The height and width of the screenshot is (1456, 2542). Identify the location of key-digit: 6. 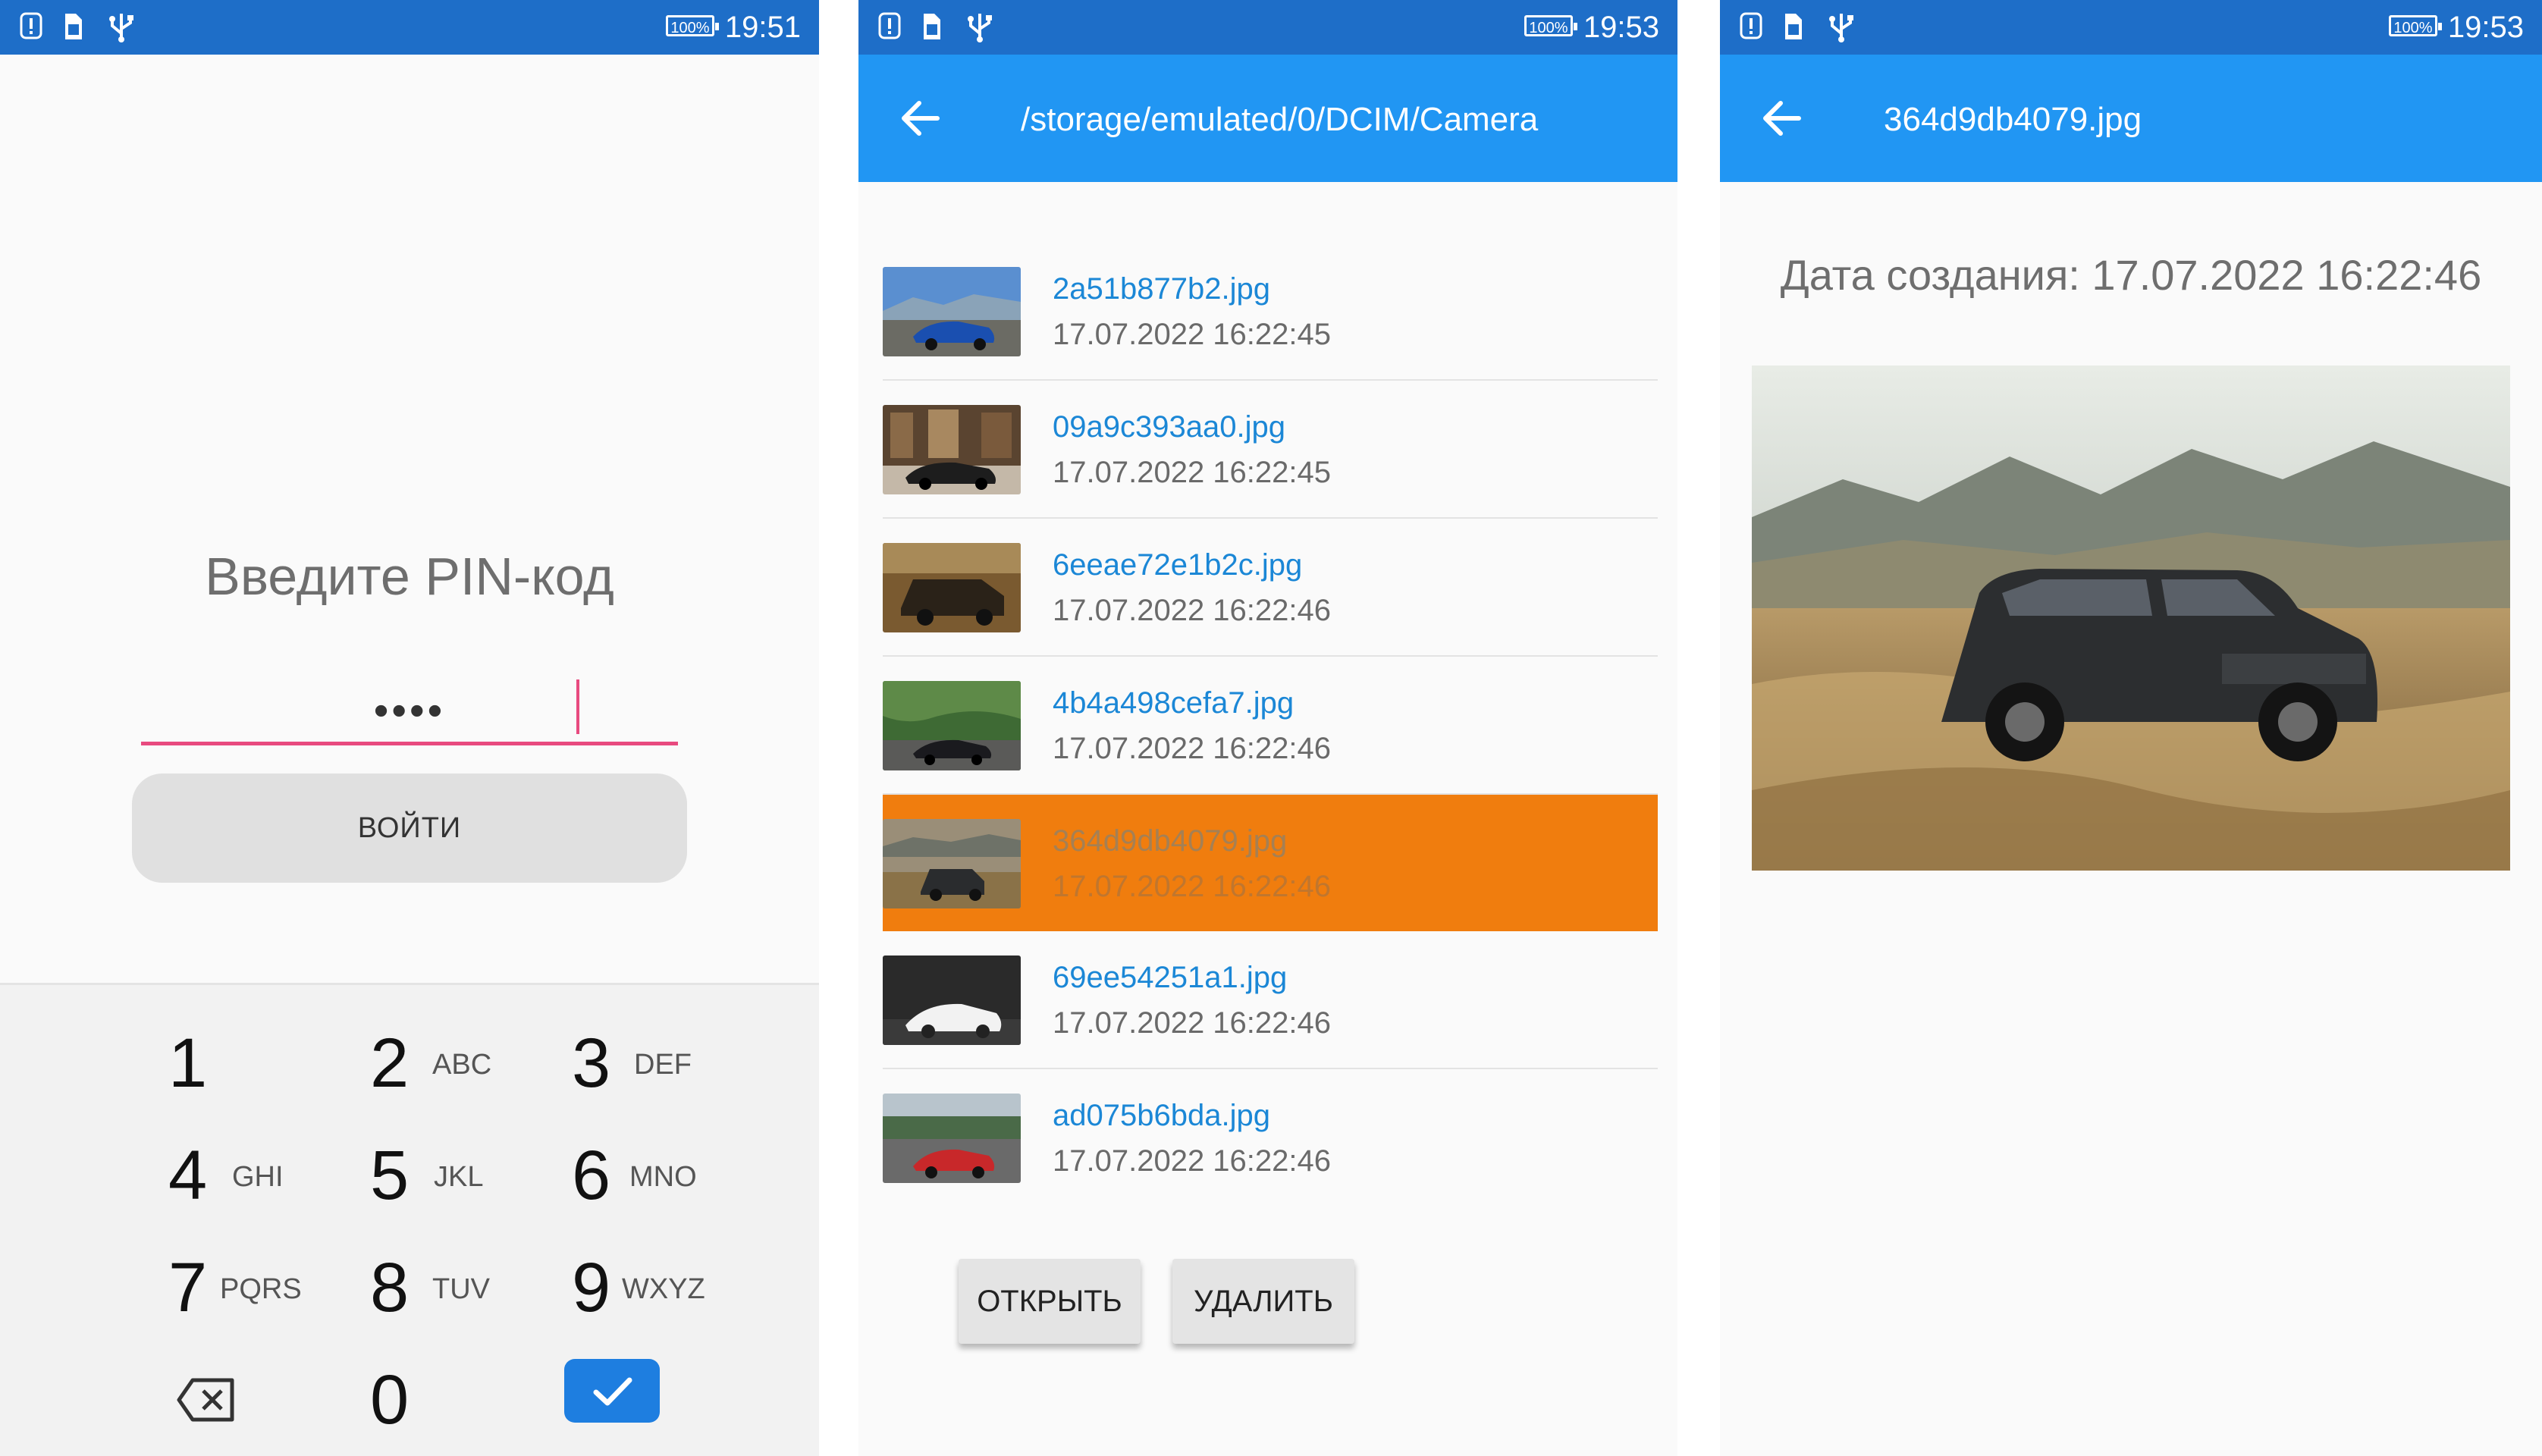
(591, 1175).